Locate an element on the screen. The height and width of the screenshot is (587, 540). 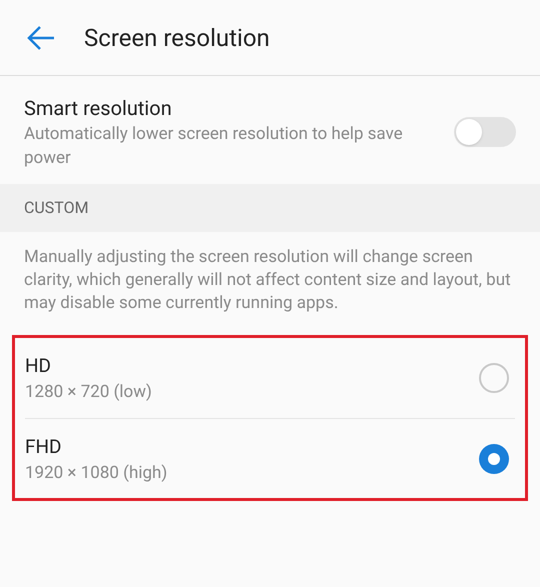
resolution-option: FHD 1920 × 1080 (high) is located at coordinates (270, 458).